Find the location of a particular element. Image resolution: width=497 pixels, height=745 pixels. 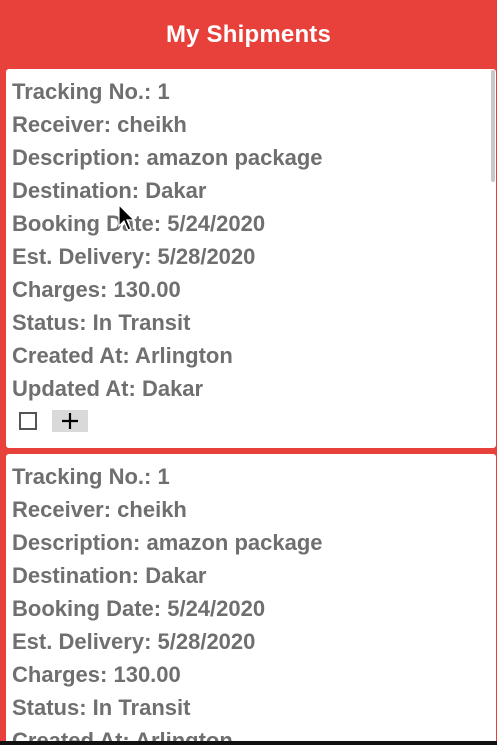

app-header: My Shipments is located at coordinates (248, 35).